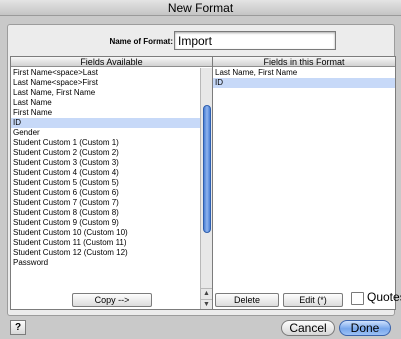  I want to click on list-item: Student Custom 4 (Custom 4), so click(105, 173).